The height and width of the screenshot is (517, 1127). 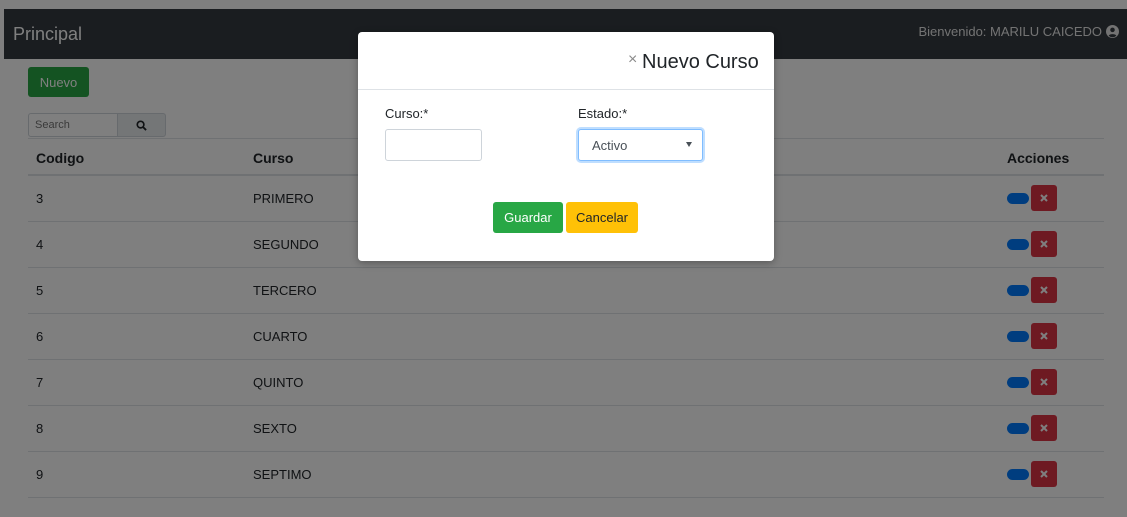 What do you see at coordinates (566, 61) in the screenshot?
I see `modal-header: × Nuevo Curso` at bounding box center [566, 61].